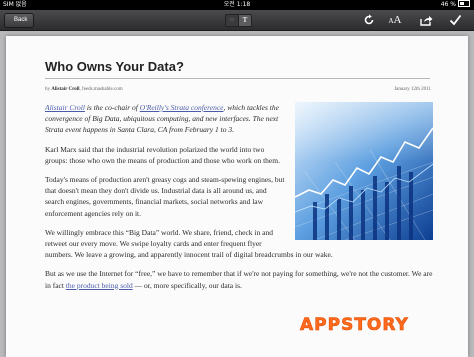 The height and width of the screenshot is (357, 474). What do you see at coordinates (464, 3) in the screenshot?
I see `battery-icon` at bounding box center [464, 3].